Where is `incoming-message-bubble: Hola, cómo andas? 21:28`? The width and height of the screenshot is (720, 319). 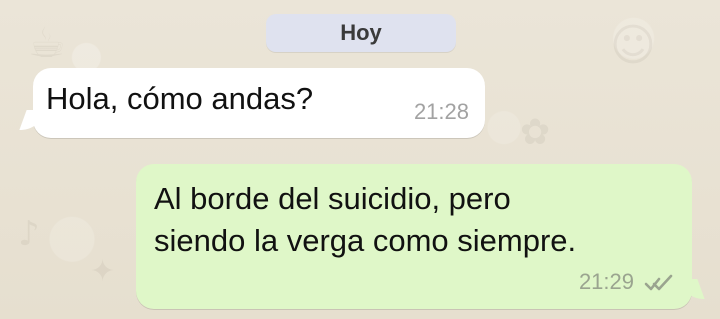 incoming-message-bubble: Hola, cómo andas? 21:28 is located at coordinates (259, 103).